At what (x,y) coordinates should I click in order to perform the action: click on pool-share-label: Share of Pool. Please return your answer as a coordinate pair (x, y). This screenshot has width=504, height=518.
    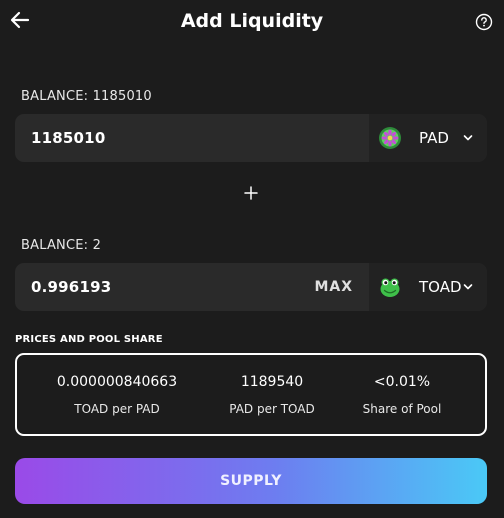
    Looking at the image, I should click on (402, 409).